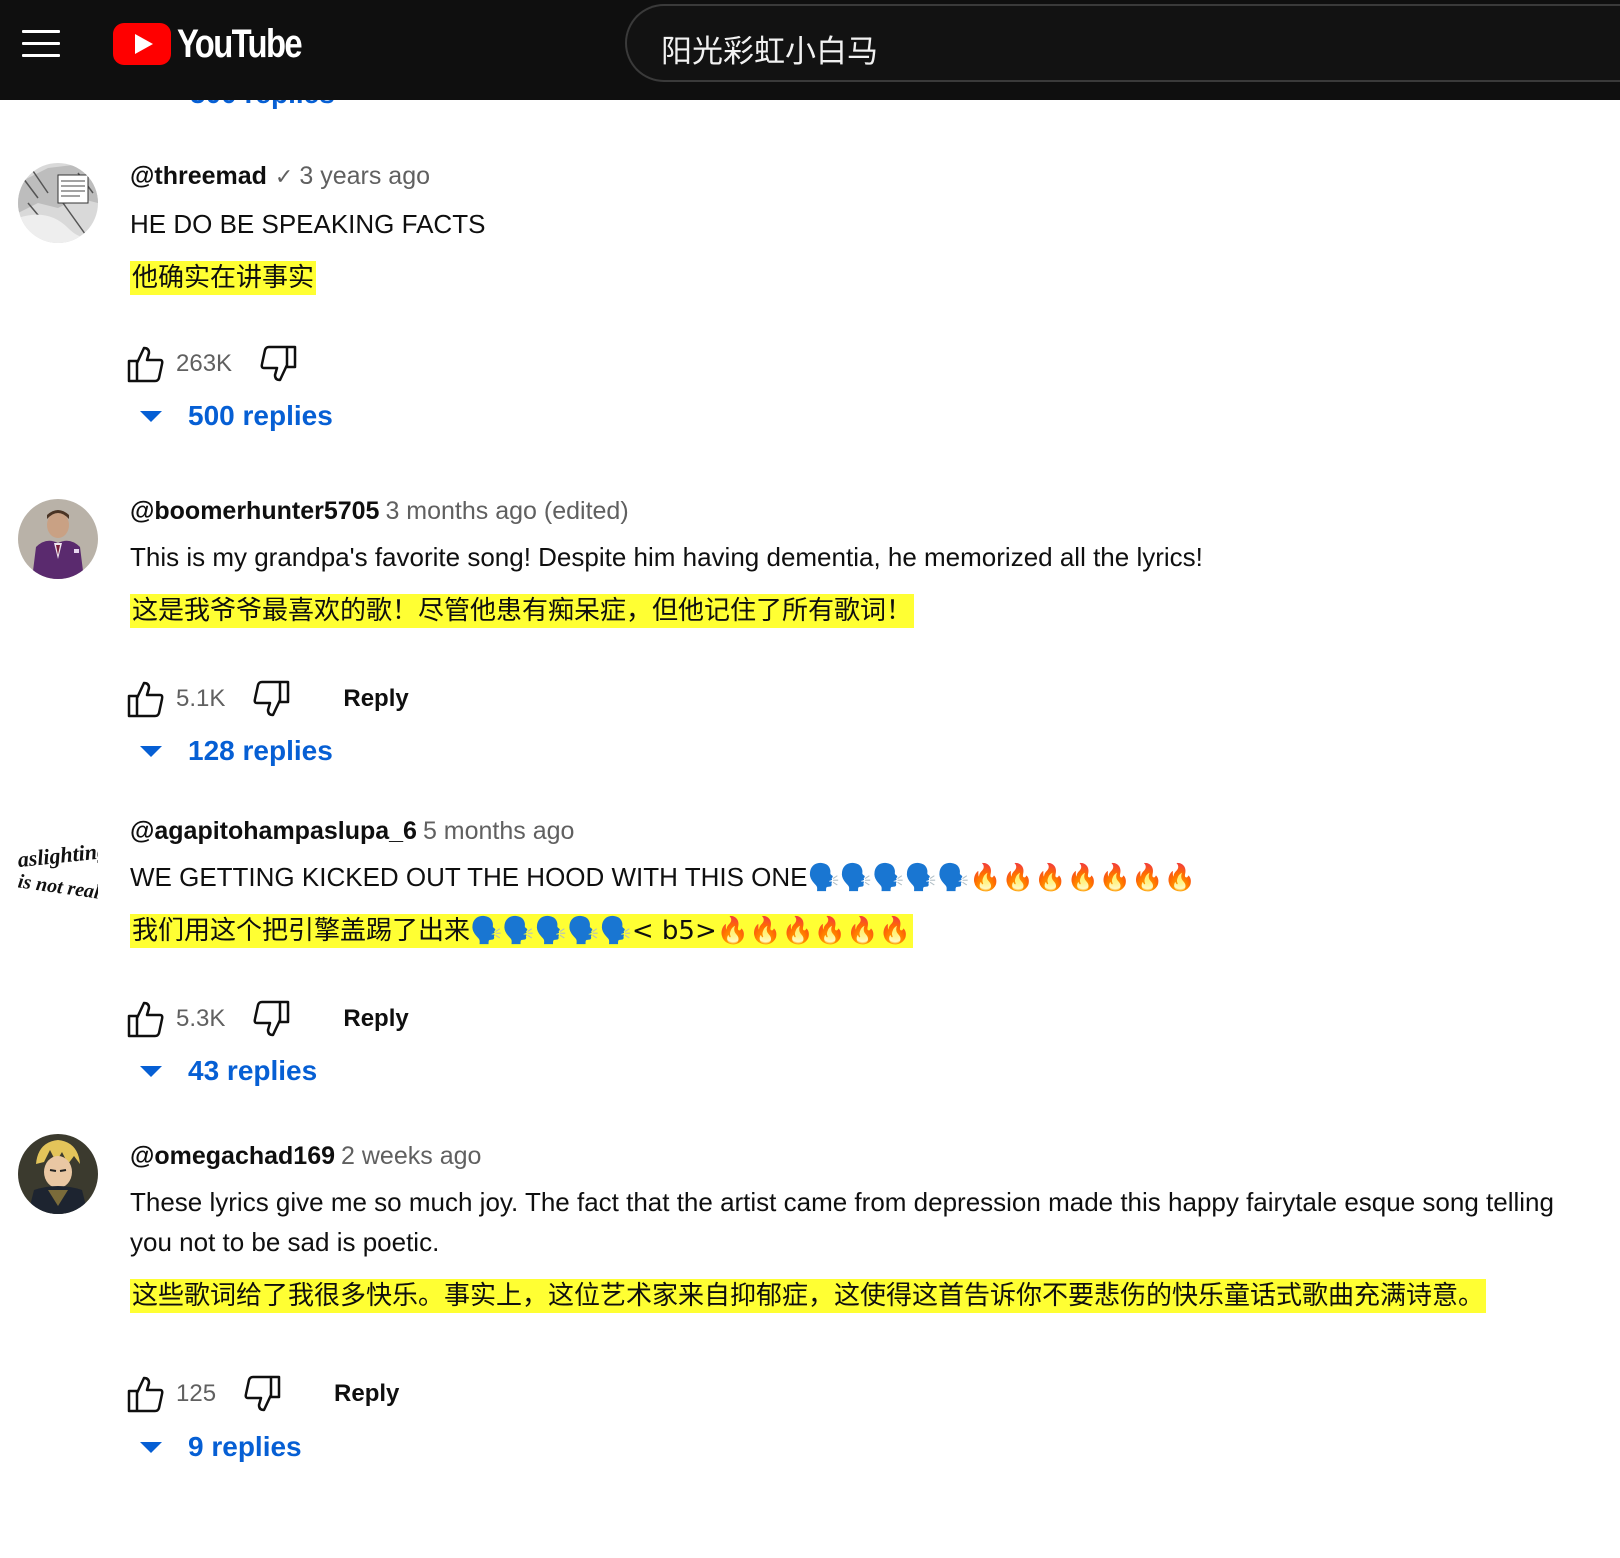  What do you see at coordinates (142, 44) in the screenshot?
I see `youtube-play-icon` at bounding box center [142, 44].